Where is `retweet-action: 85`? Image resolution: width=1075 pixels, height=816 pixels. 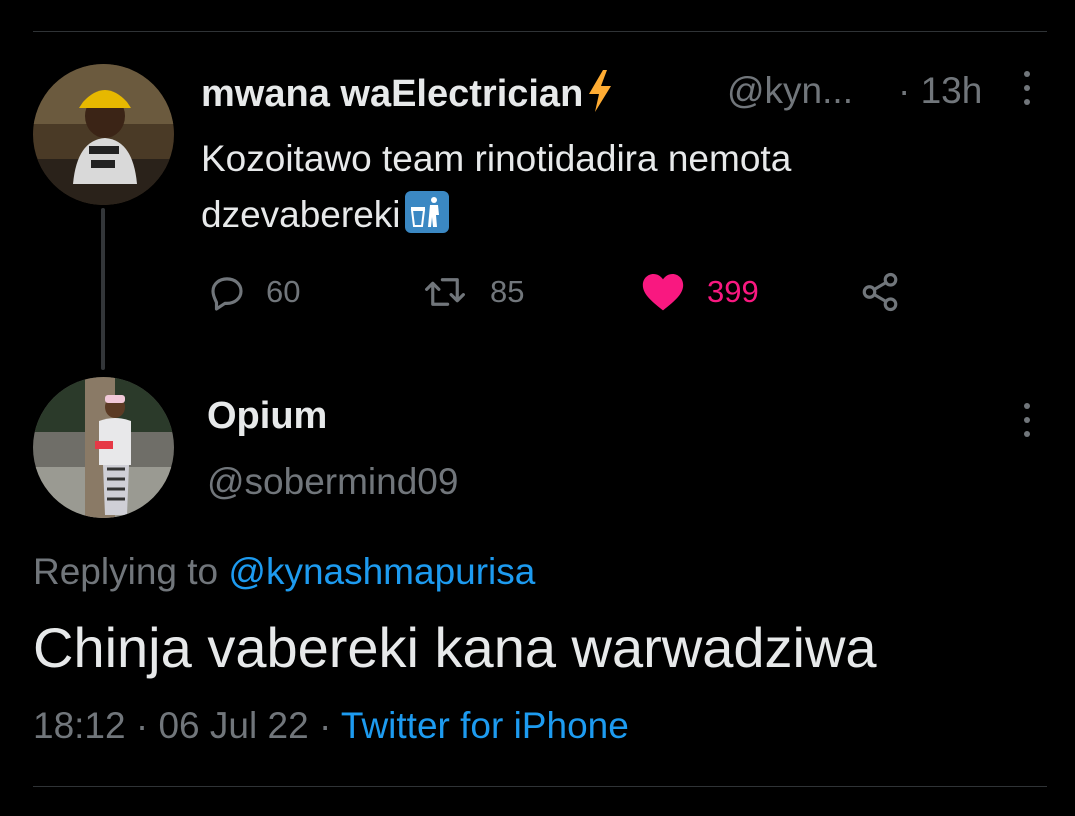 retweet-action: 85 is located at coordinates (473, 292).